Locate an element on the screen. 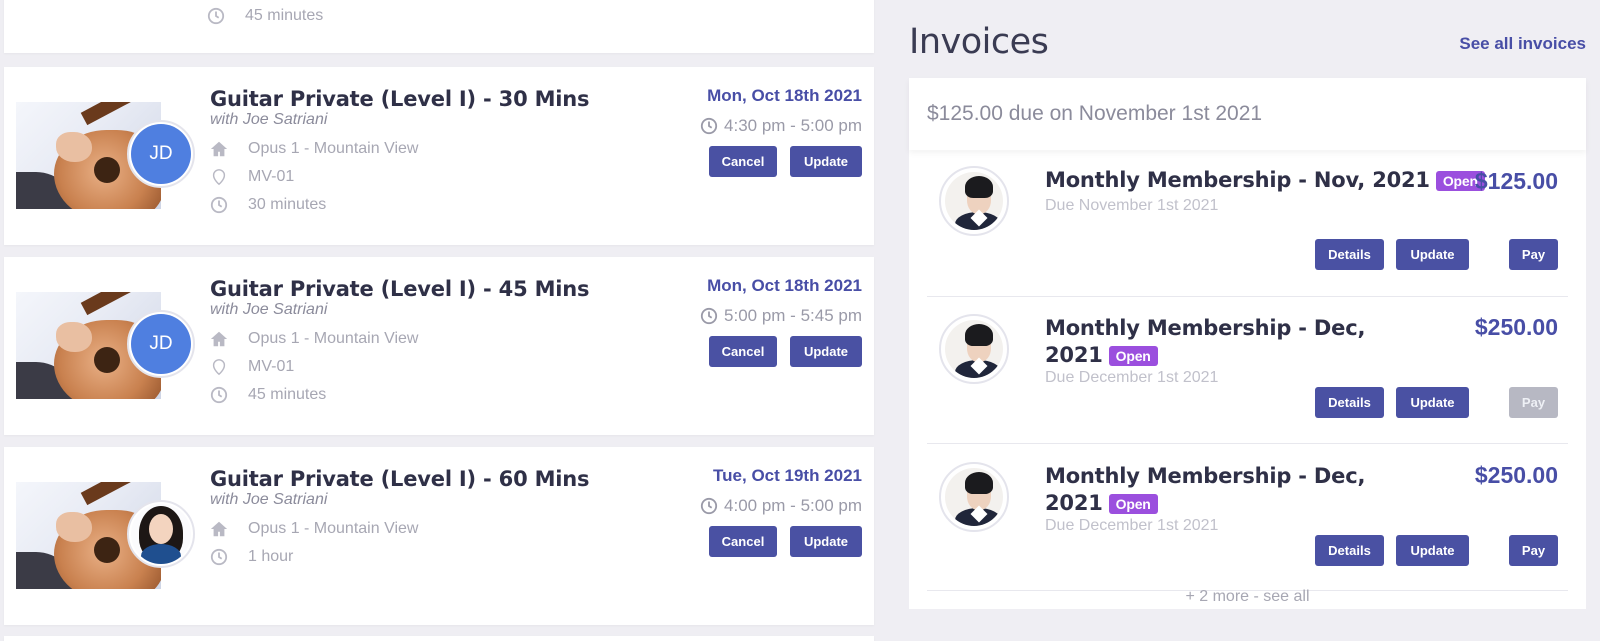 This screenshot has width=1600, height=641. see-all-invoices-link: See all invoices is located at coordinates (1522, 44).